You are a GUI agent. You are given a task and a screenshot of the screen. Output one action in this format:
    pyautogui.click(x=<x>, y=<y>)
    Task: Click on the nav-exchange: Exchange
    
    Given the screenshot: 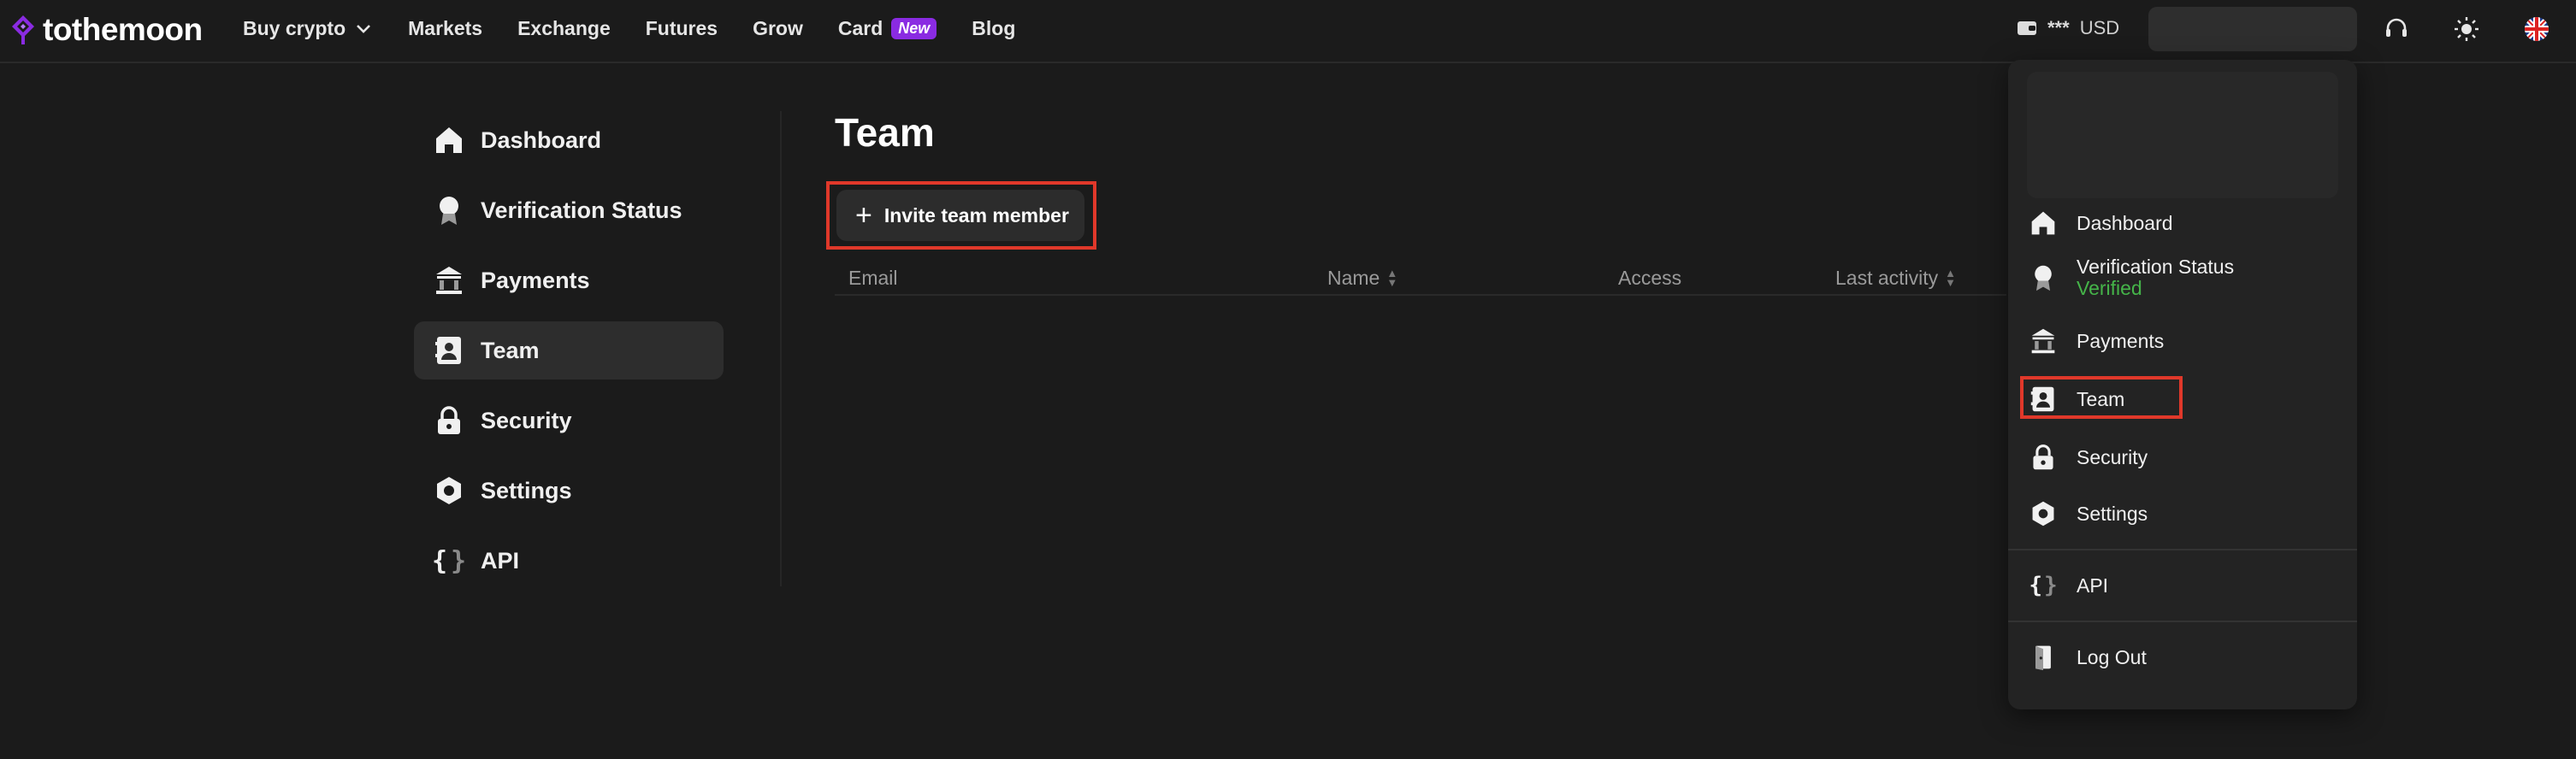 What is the action you would take?
    pyautogui.click(x=564, y=28)
    